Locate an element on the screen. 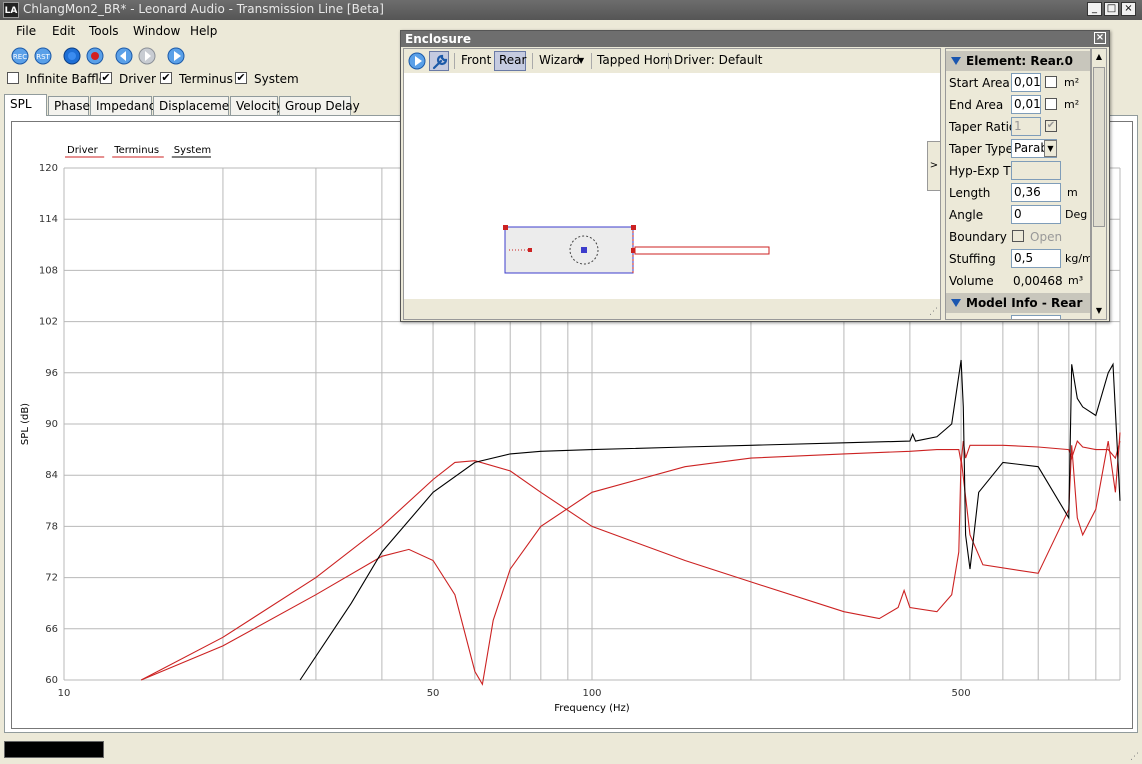 This screenshot has height=764, width=1142. step-forward-icon is located at coordinates (147, 56).